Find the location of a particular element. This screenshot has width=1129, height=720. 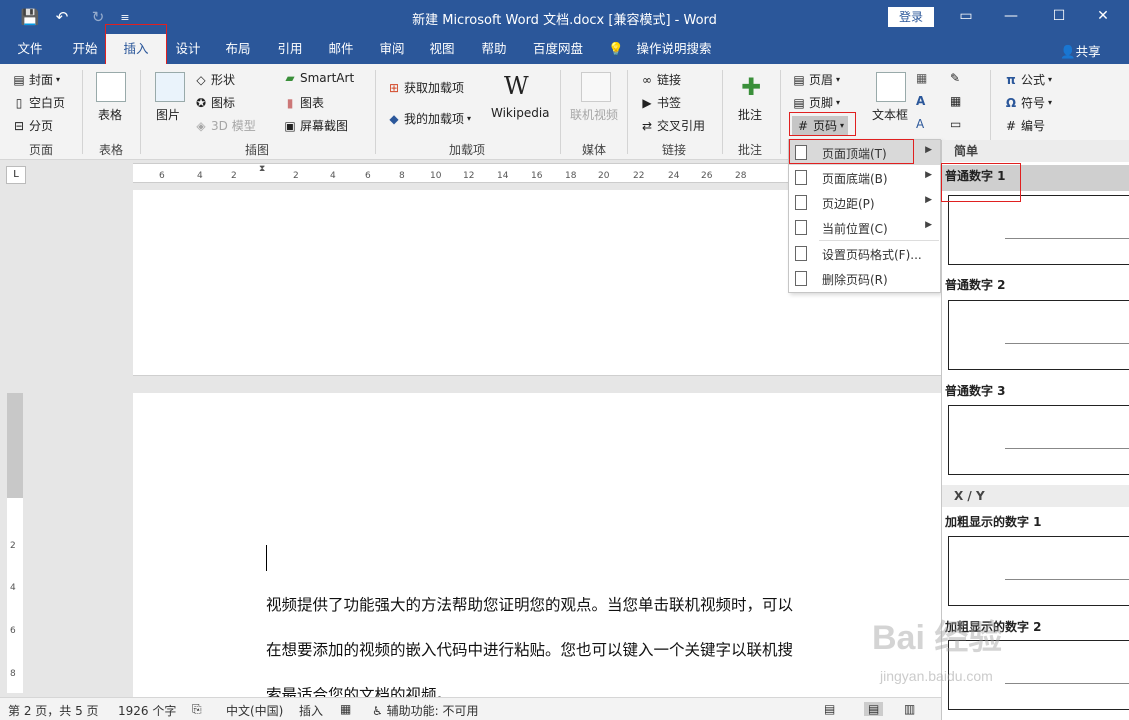

macro-icon: ▦ is located at coordinates (345, 709).